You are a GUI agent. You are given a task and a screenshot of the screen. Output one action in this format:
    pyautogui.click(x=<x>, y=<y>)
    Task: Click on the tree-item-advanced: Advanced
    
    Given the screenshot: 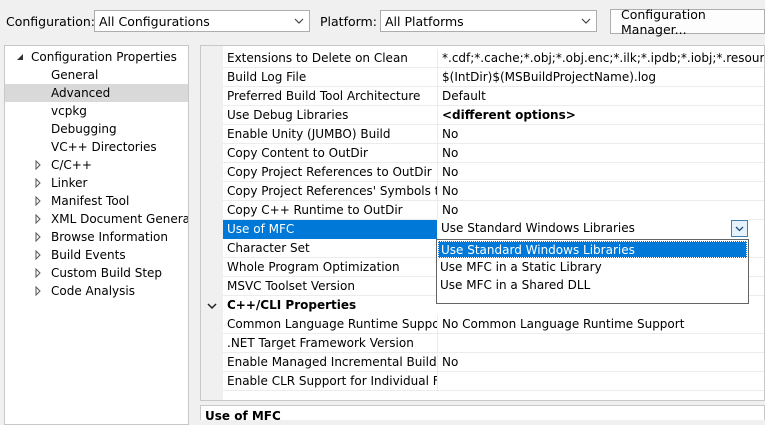 What is the action you would take?
    pyautogui.click(x=96, y=93)
    